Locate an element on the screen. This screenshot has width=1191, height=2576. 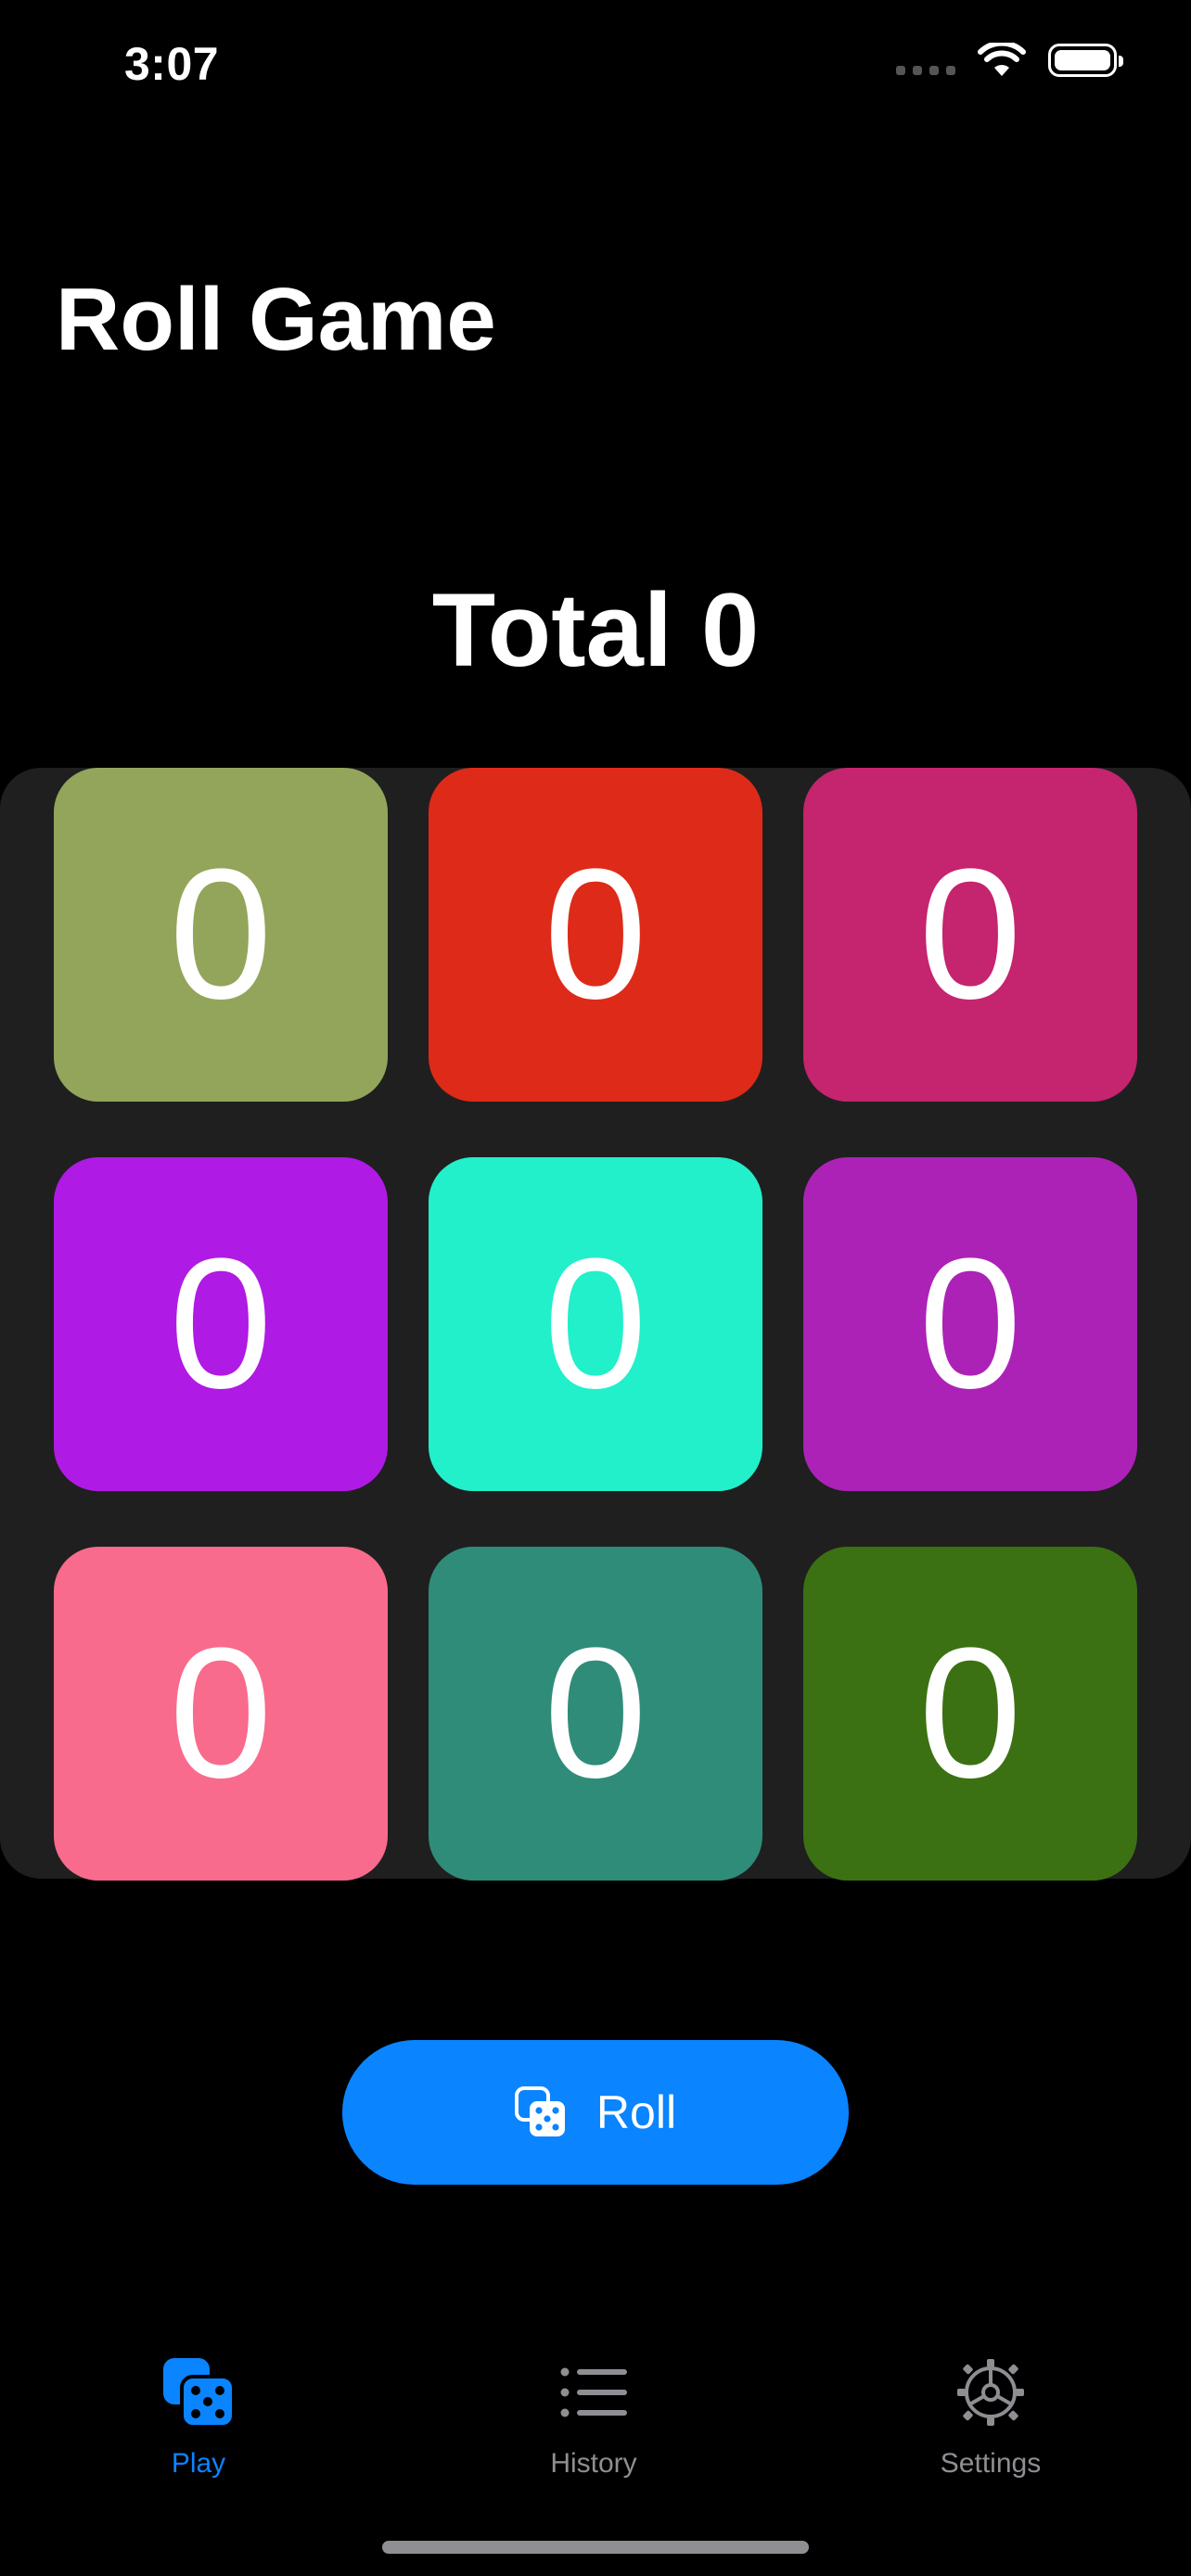
cellular-signal-icon is located at coordinates (925, 60).